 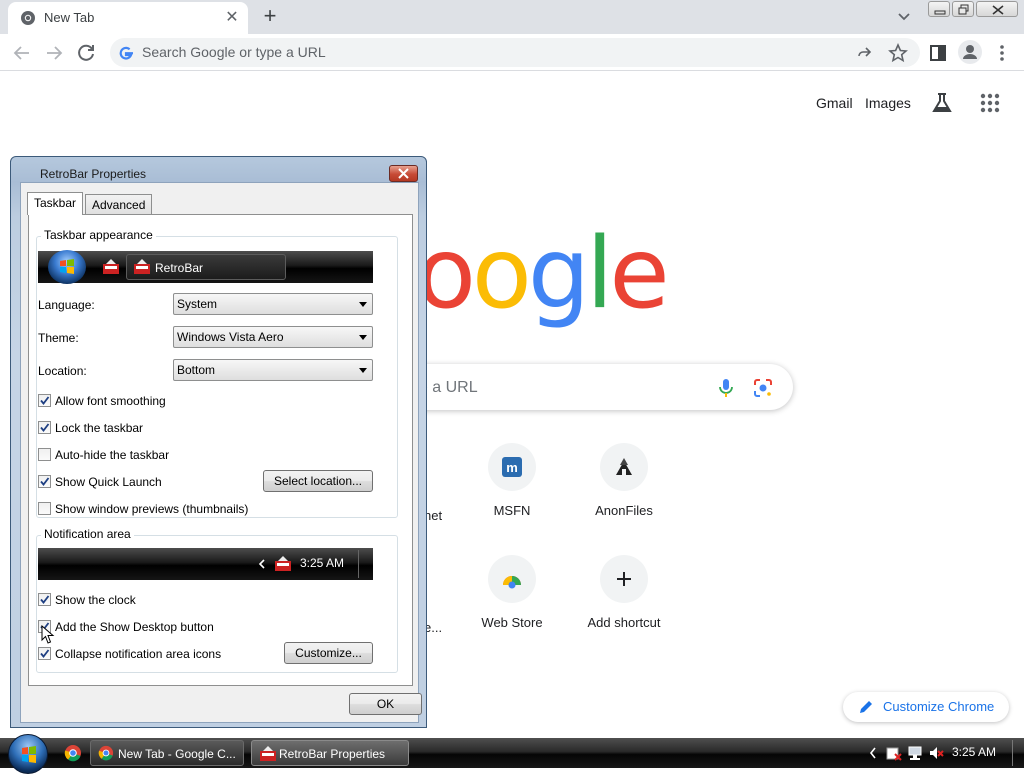 I want to click on show-quick-launch-checkbox, so click(x=44, y=481).